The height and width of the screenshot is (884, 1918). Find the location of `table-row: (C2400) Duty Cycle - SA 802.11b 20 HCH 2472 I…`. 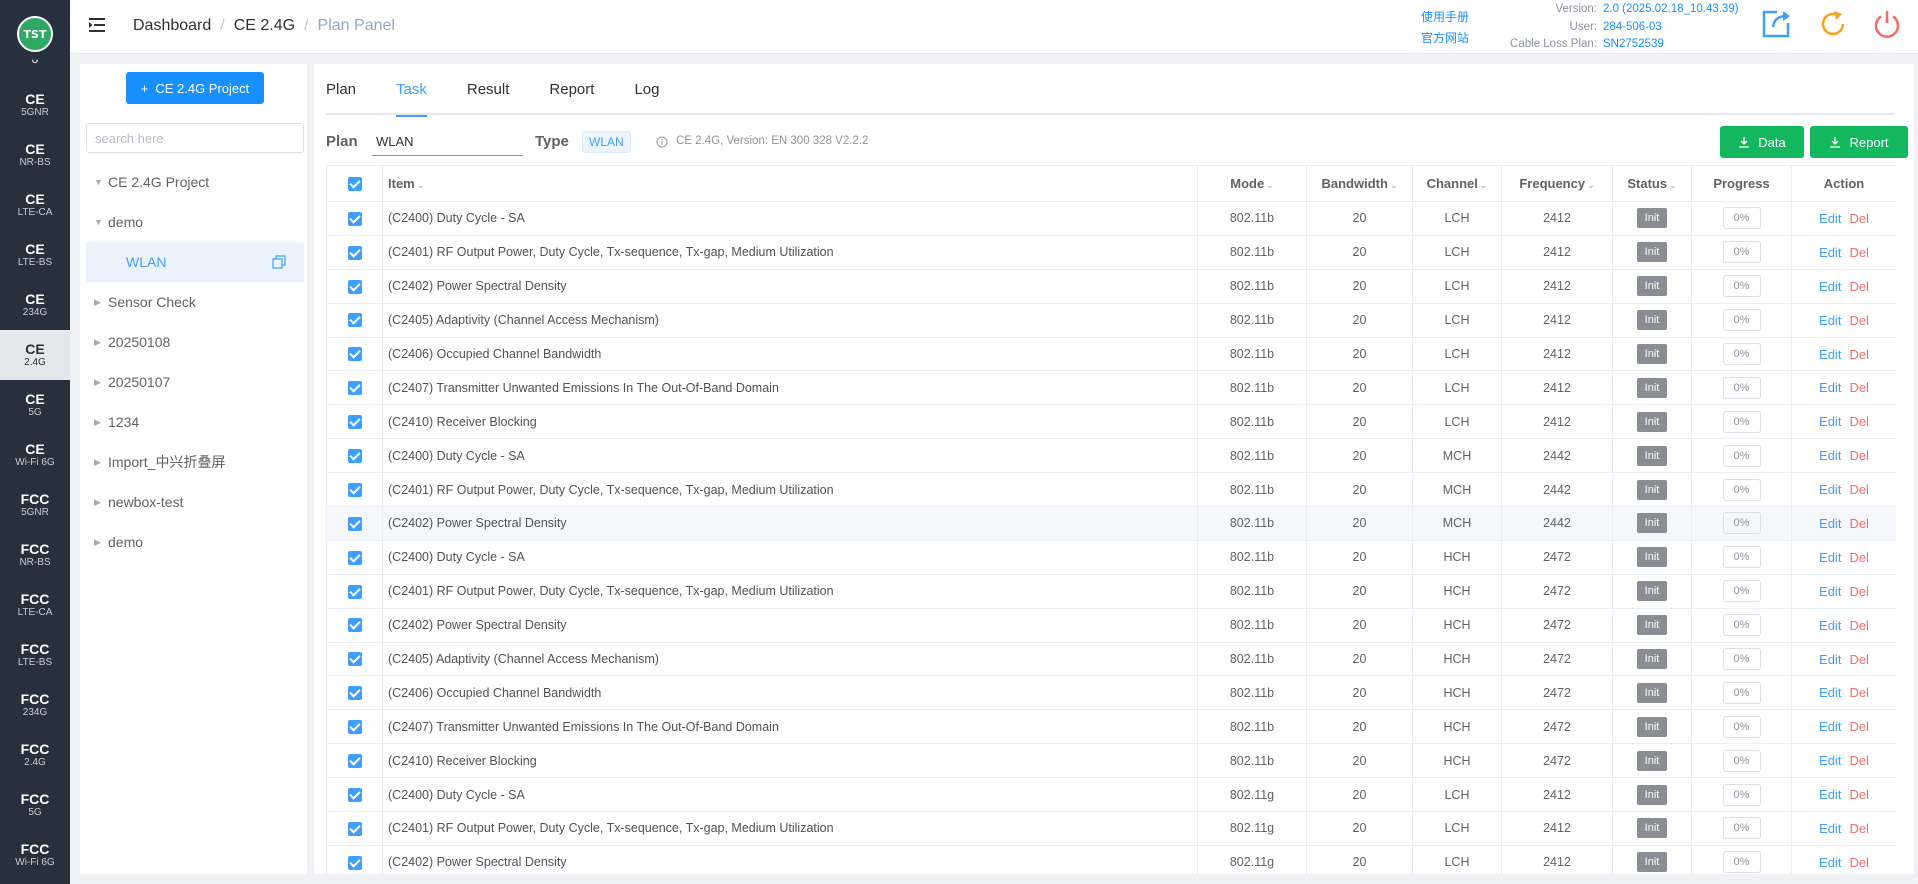

table-row: (C2400) Duty Cycle - SA 802.11b 20 HCH 2472 I… is located at coordinates (1111, 557).